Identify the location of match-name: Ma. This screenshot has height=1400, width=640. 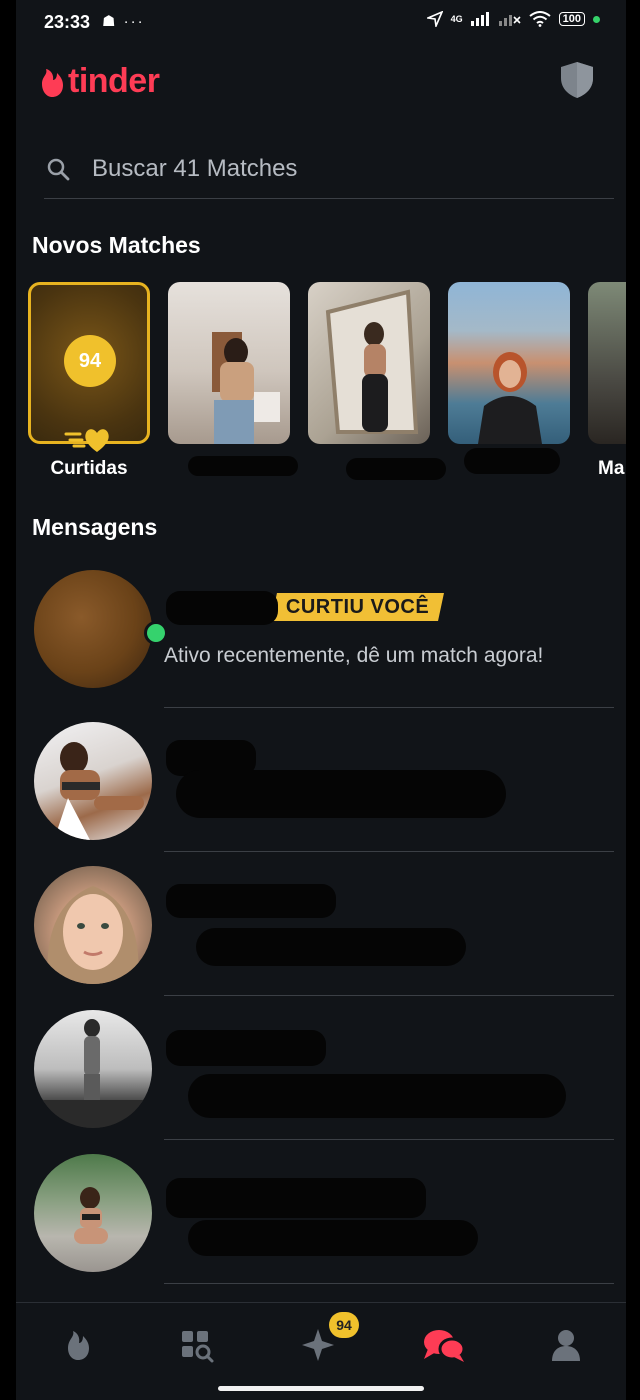
(611, 468).